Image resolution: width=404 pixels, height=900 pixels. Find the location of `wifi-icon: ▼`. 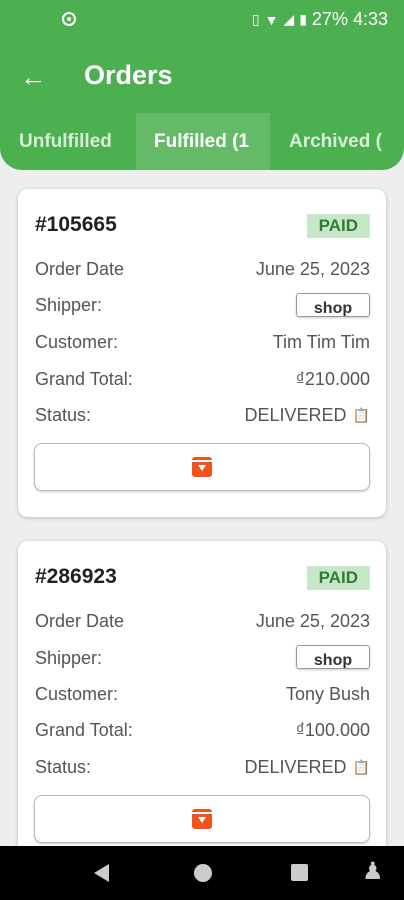

wifi-icon: ▼ is located at coordinates (271, 19).